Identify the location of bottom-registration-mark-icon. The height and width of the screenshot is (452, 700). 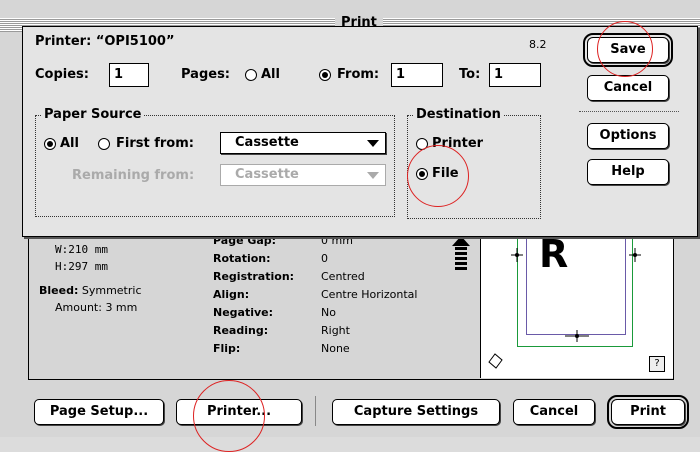
(577, 336).